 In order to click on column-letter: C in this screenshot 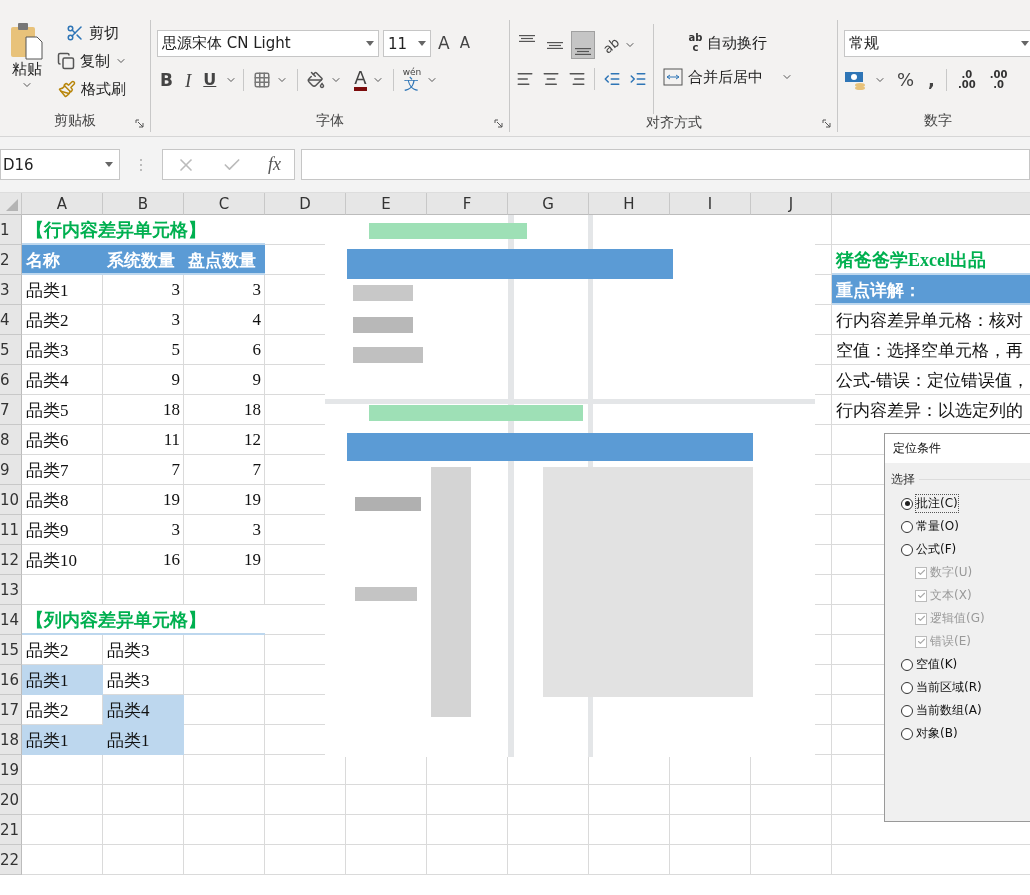, I will do `click(224, 204)`.